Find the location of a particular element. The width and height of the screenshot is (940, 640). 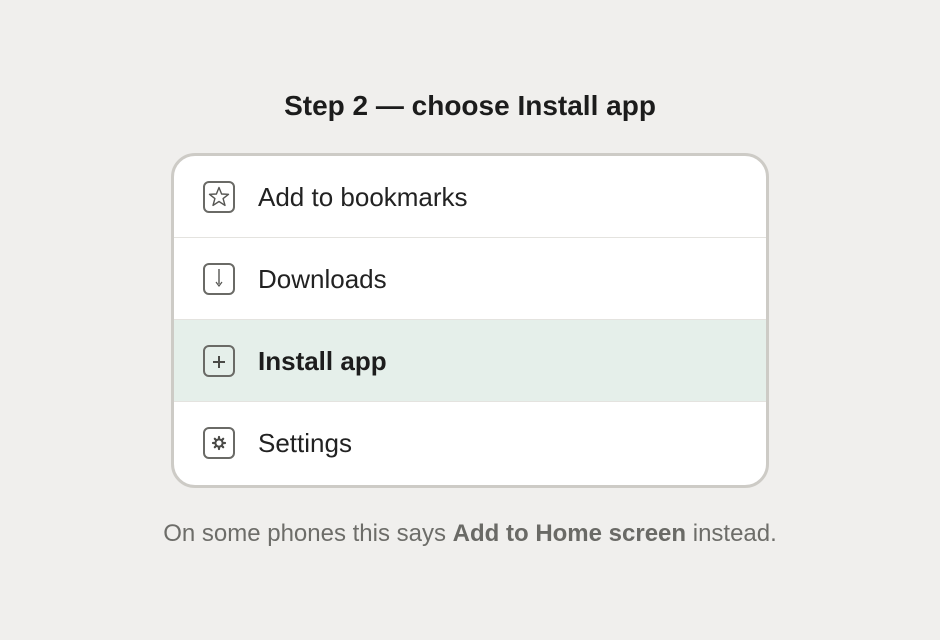

menu-item-label: Settings is located at coordinates (305, 443).